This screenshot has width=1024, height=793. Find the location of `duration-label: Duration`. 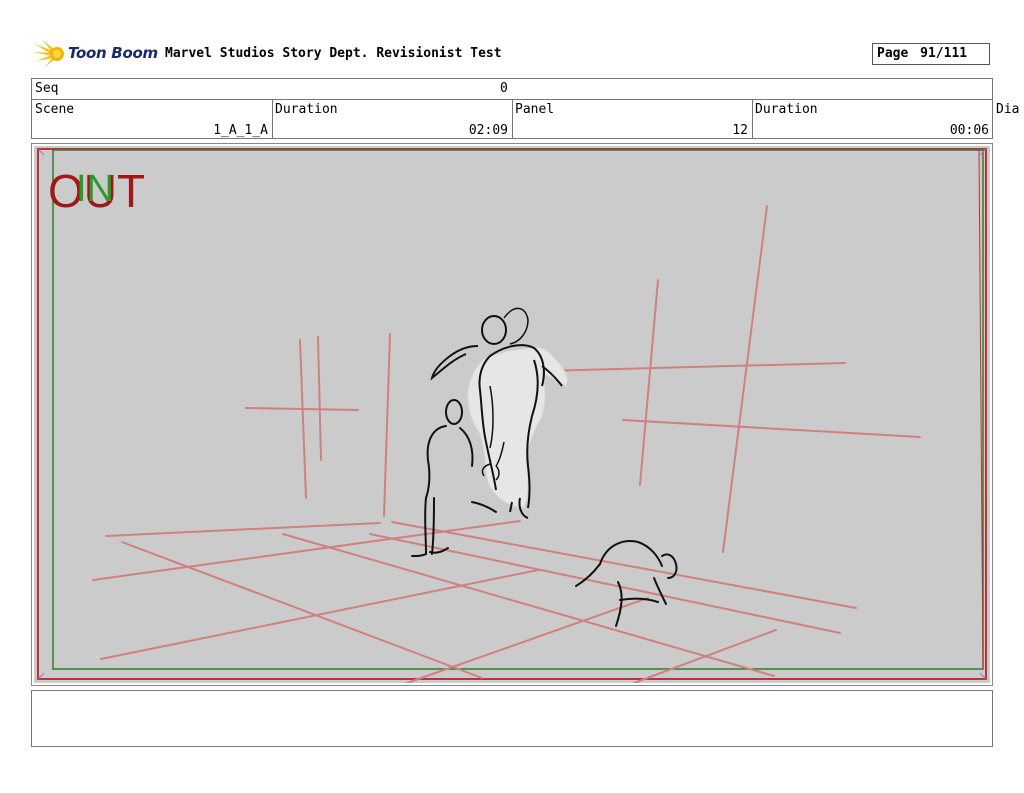

duration-label: Duration is located at coordinates (306, 109).